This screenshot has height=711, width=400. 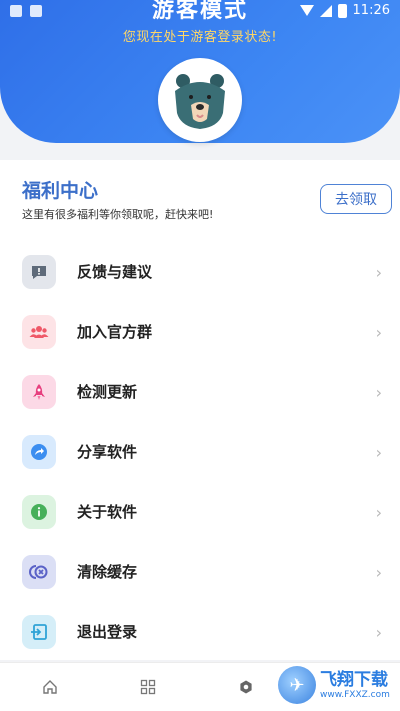 What do you see at coordinates (246, 687) in the screenshot?
I see `settings-icon` at bounding box center [246, 687].